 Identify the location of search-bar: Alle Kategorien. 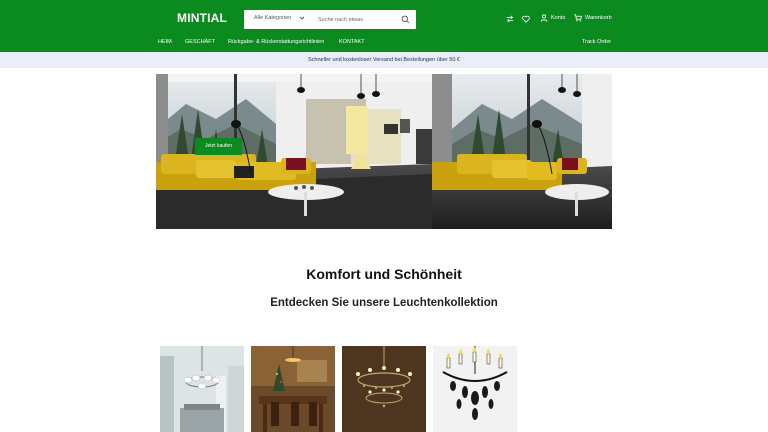
(330, 19).